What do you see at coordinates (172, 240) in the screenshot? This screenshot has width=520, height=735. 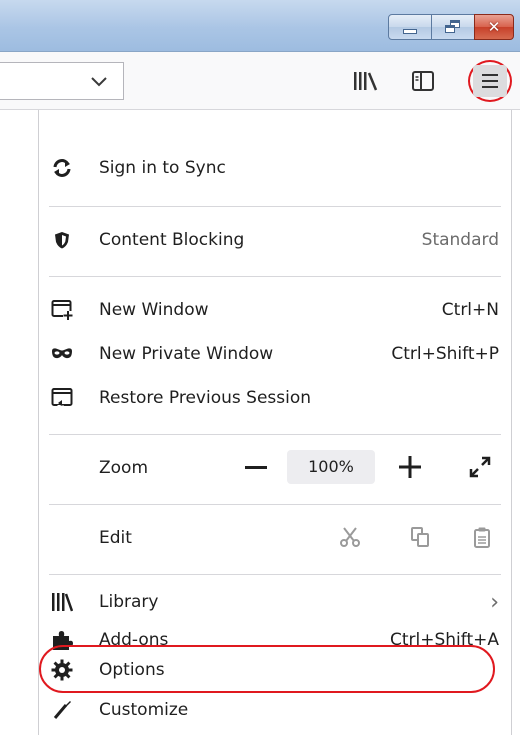 I see `menu-item-label: Content Blocking` at bounding box center [172, 240].